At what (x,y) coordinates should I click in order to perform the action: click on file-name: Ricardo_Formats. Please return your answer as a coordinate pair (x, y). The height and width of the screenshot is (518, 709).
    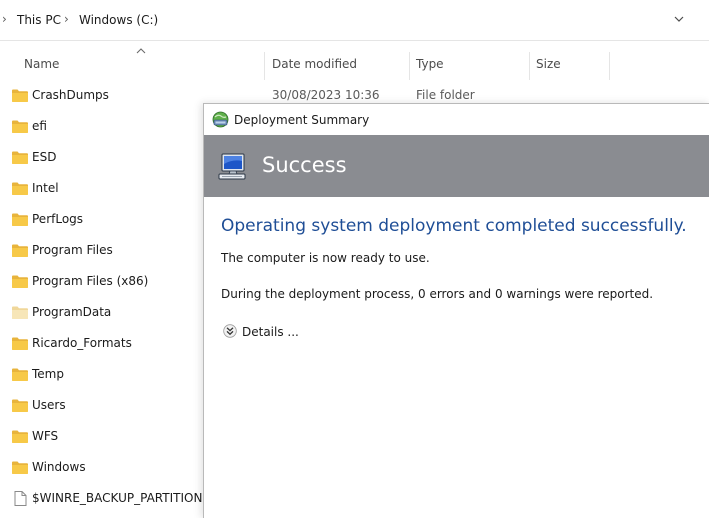
    Looking at the image, I should click on (82, 343).